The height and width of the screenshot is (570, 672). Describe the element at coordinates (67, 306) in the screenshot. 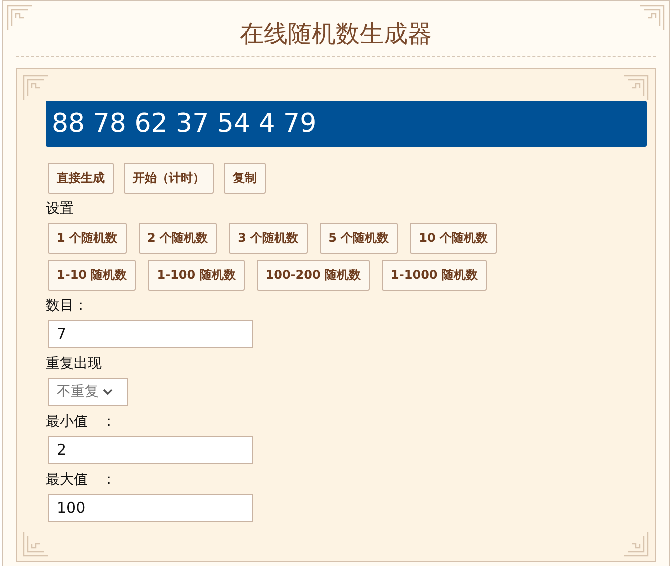

I see `field-label: 数目：` at that location.